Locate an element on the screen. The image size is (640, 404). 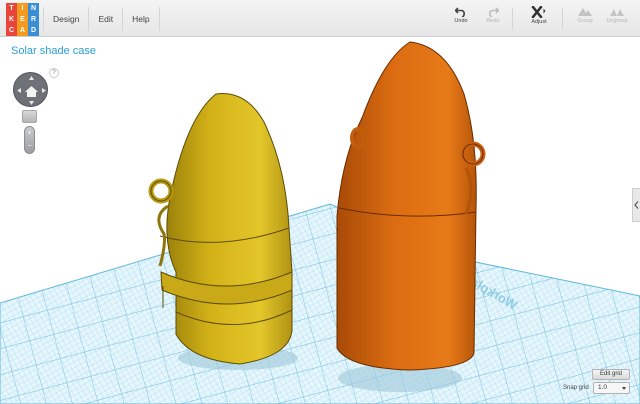
snap-grid-value: 1.0 is located at coordinates (603, 387).